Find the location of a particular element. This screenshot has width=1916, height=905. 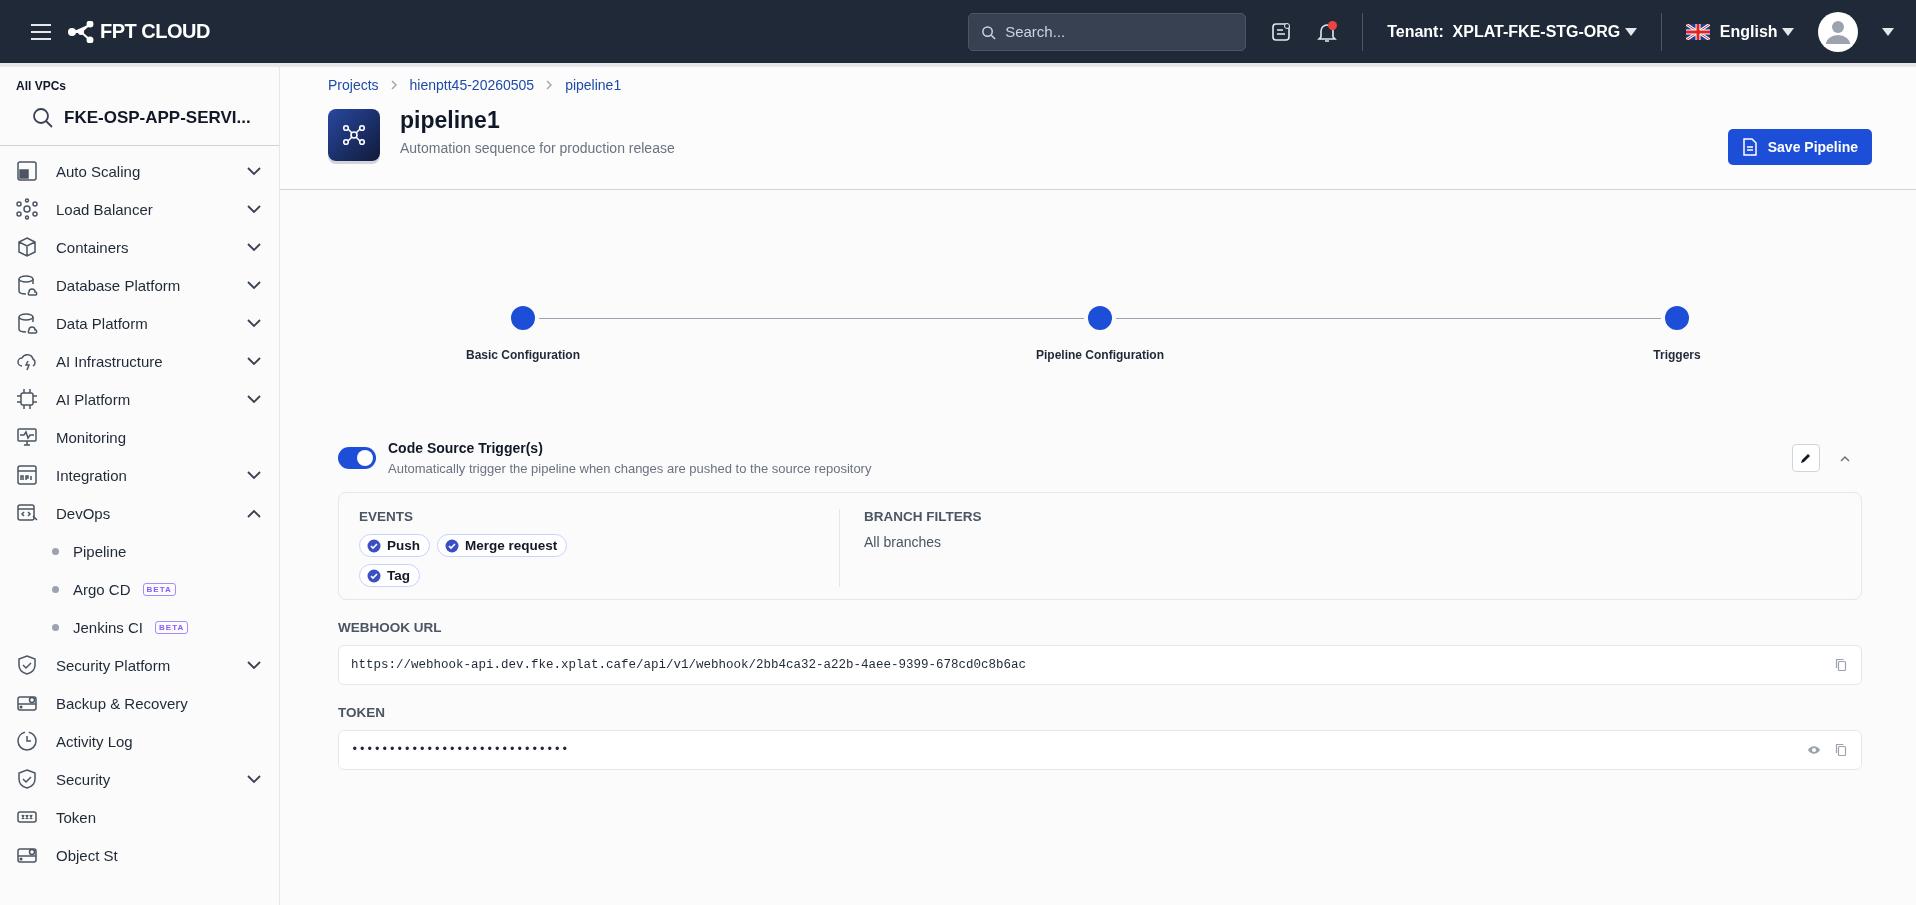

step-label: Triggers is located at coordinates (1677, 355).